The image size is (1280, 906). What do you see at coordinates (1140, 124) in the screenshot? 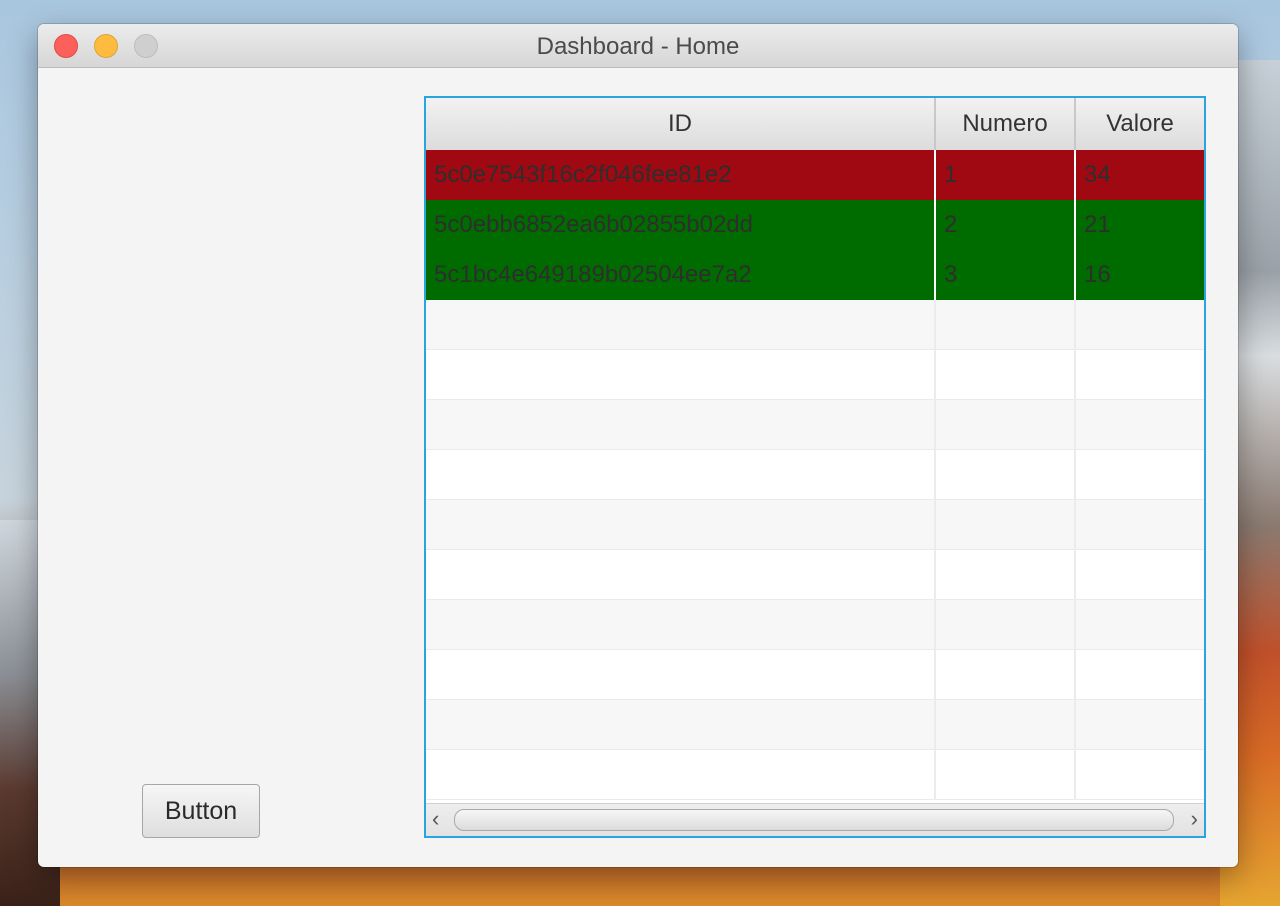
I see `column-header-valore: Valore` at bounding box center [1140, 124].